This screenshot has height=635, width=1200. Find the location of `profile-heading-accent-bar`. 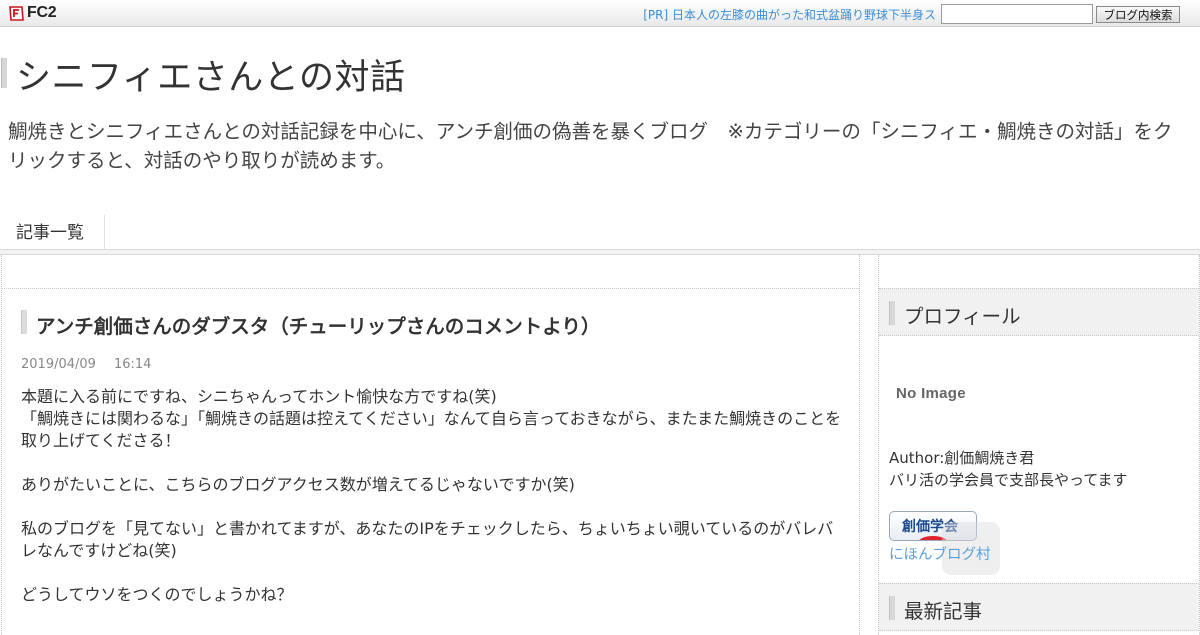

profile-heading-accent-bar is located at coordinates (892, 313).